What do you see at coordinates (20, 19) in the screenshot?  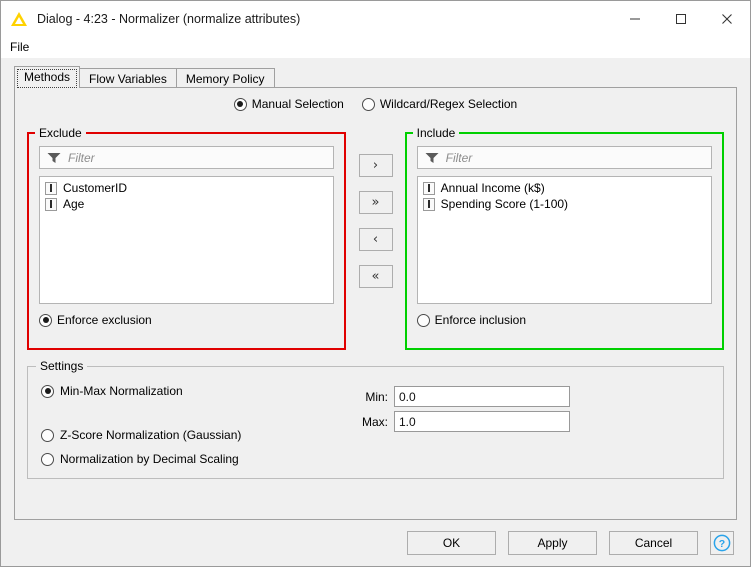 I see `knime-triangle-icon` at bounding box center [20, 19].